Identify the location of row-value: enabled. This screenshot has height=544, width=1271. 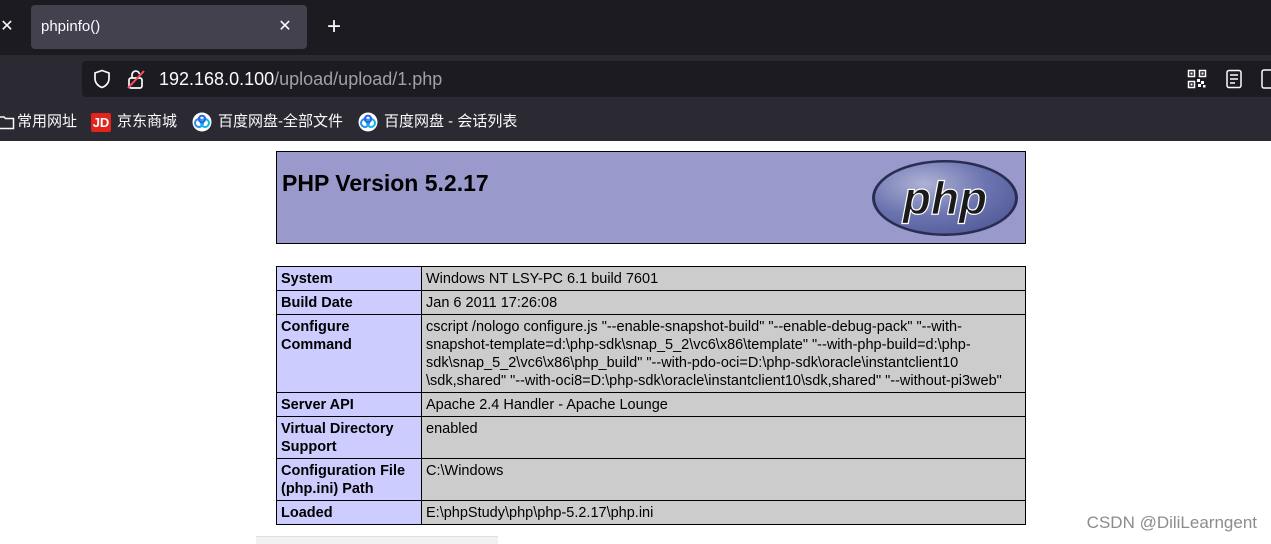
(723, 437).